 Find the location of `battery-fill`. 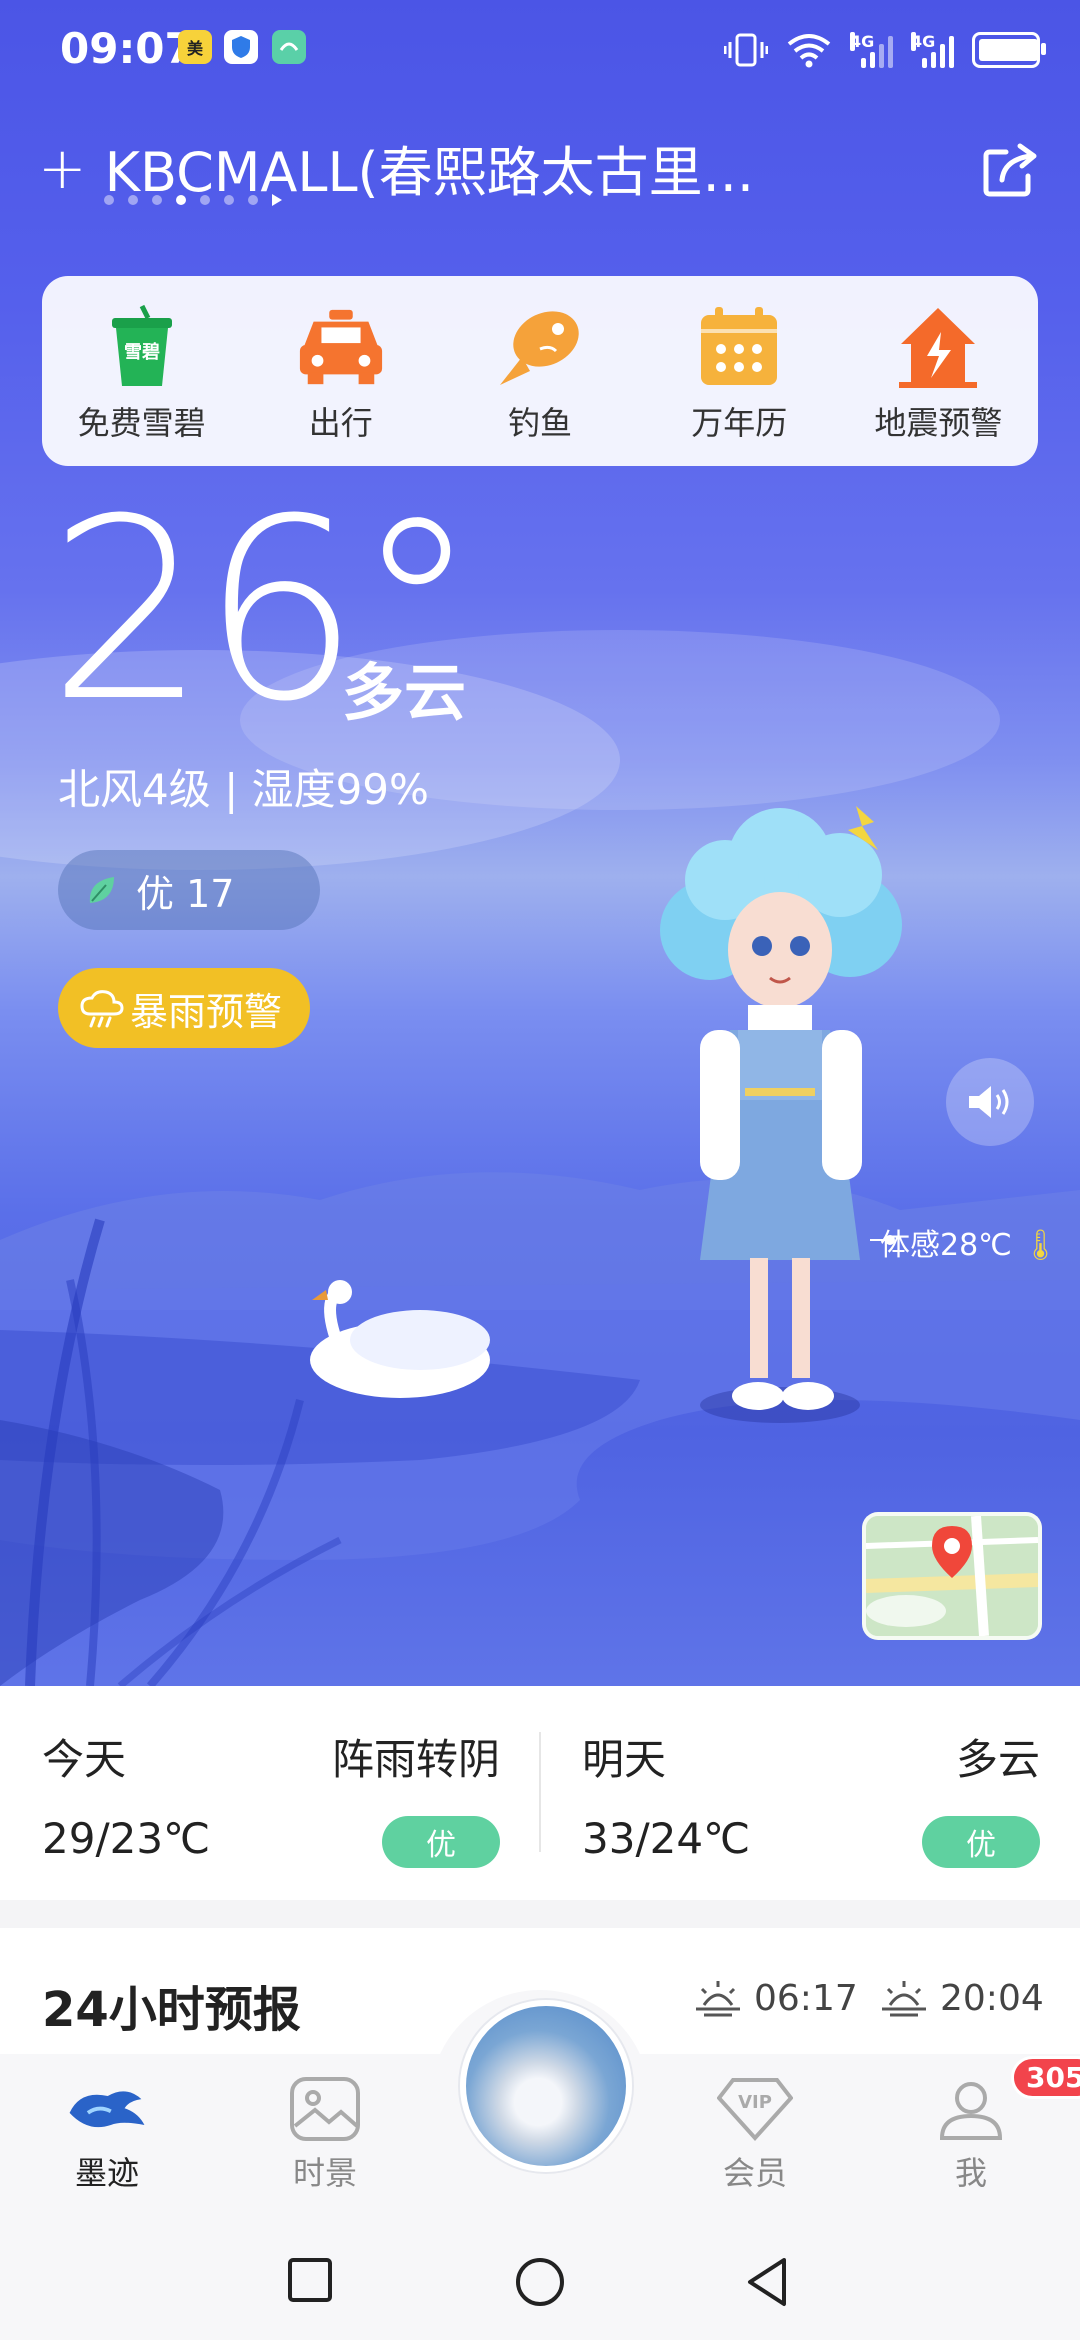

battery-fill is located at coordinates (1008, 50).